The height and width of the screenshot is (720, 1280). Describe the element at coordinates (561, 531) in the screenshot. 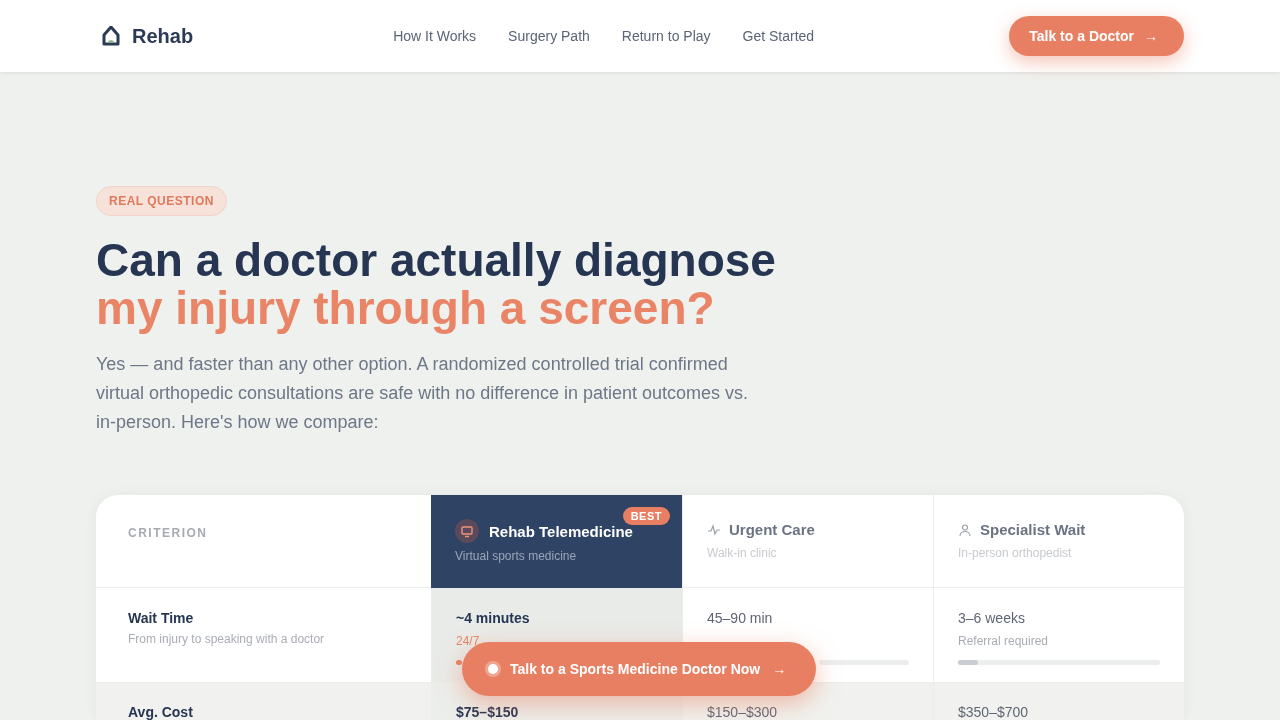

I see `column-title: Rehab Telemedicine` at that location.